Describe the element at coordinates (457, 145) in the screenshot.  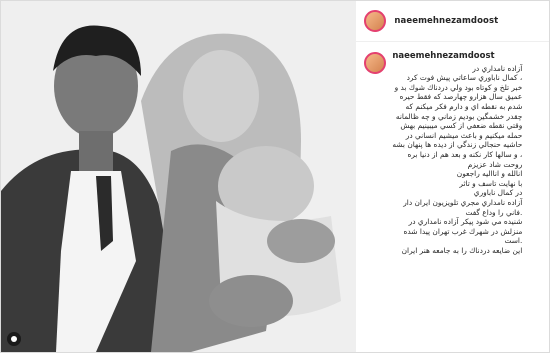
I see `caption-line: حاشيه حنجالي زندگي از ديده ها پنهان بشه` at that location.